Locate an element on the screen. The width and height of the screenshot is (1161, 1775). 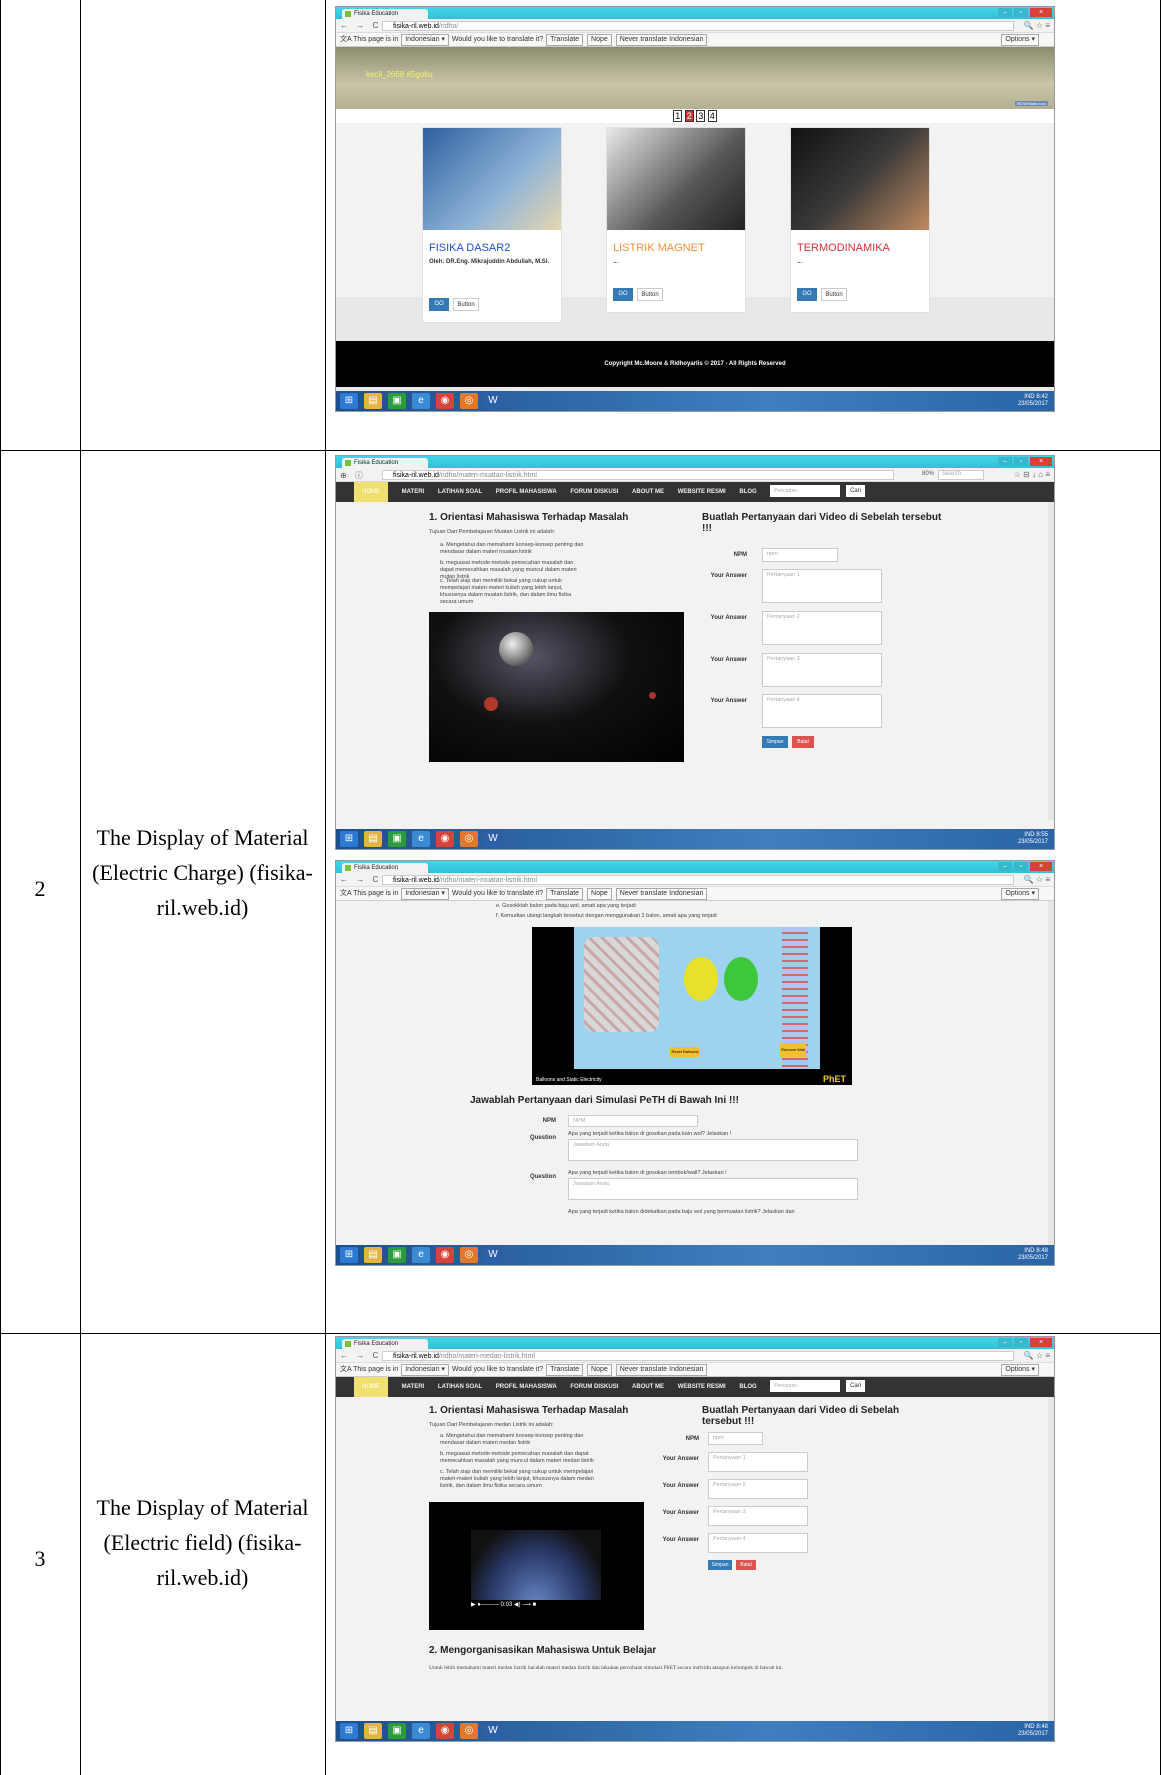
simulation-canvas: Reset Balloons Remove Wall is located at coordinates (697, 998).